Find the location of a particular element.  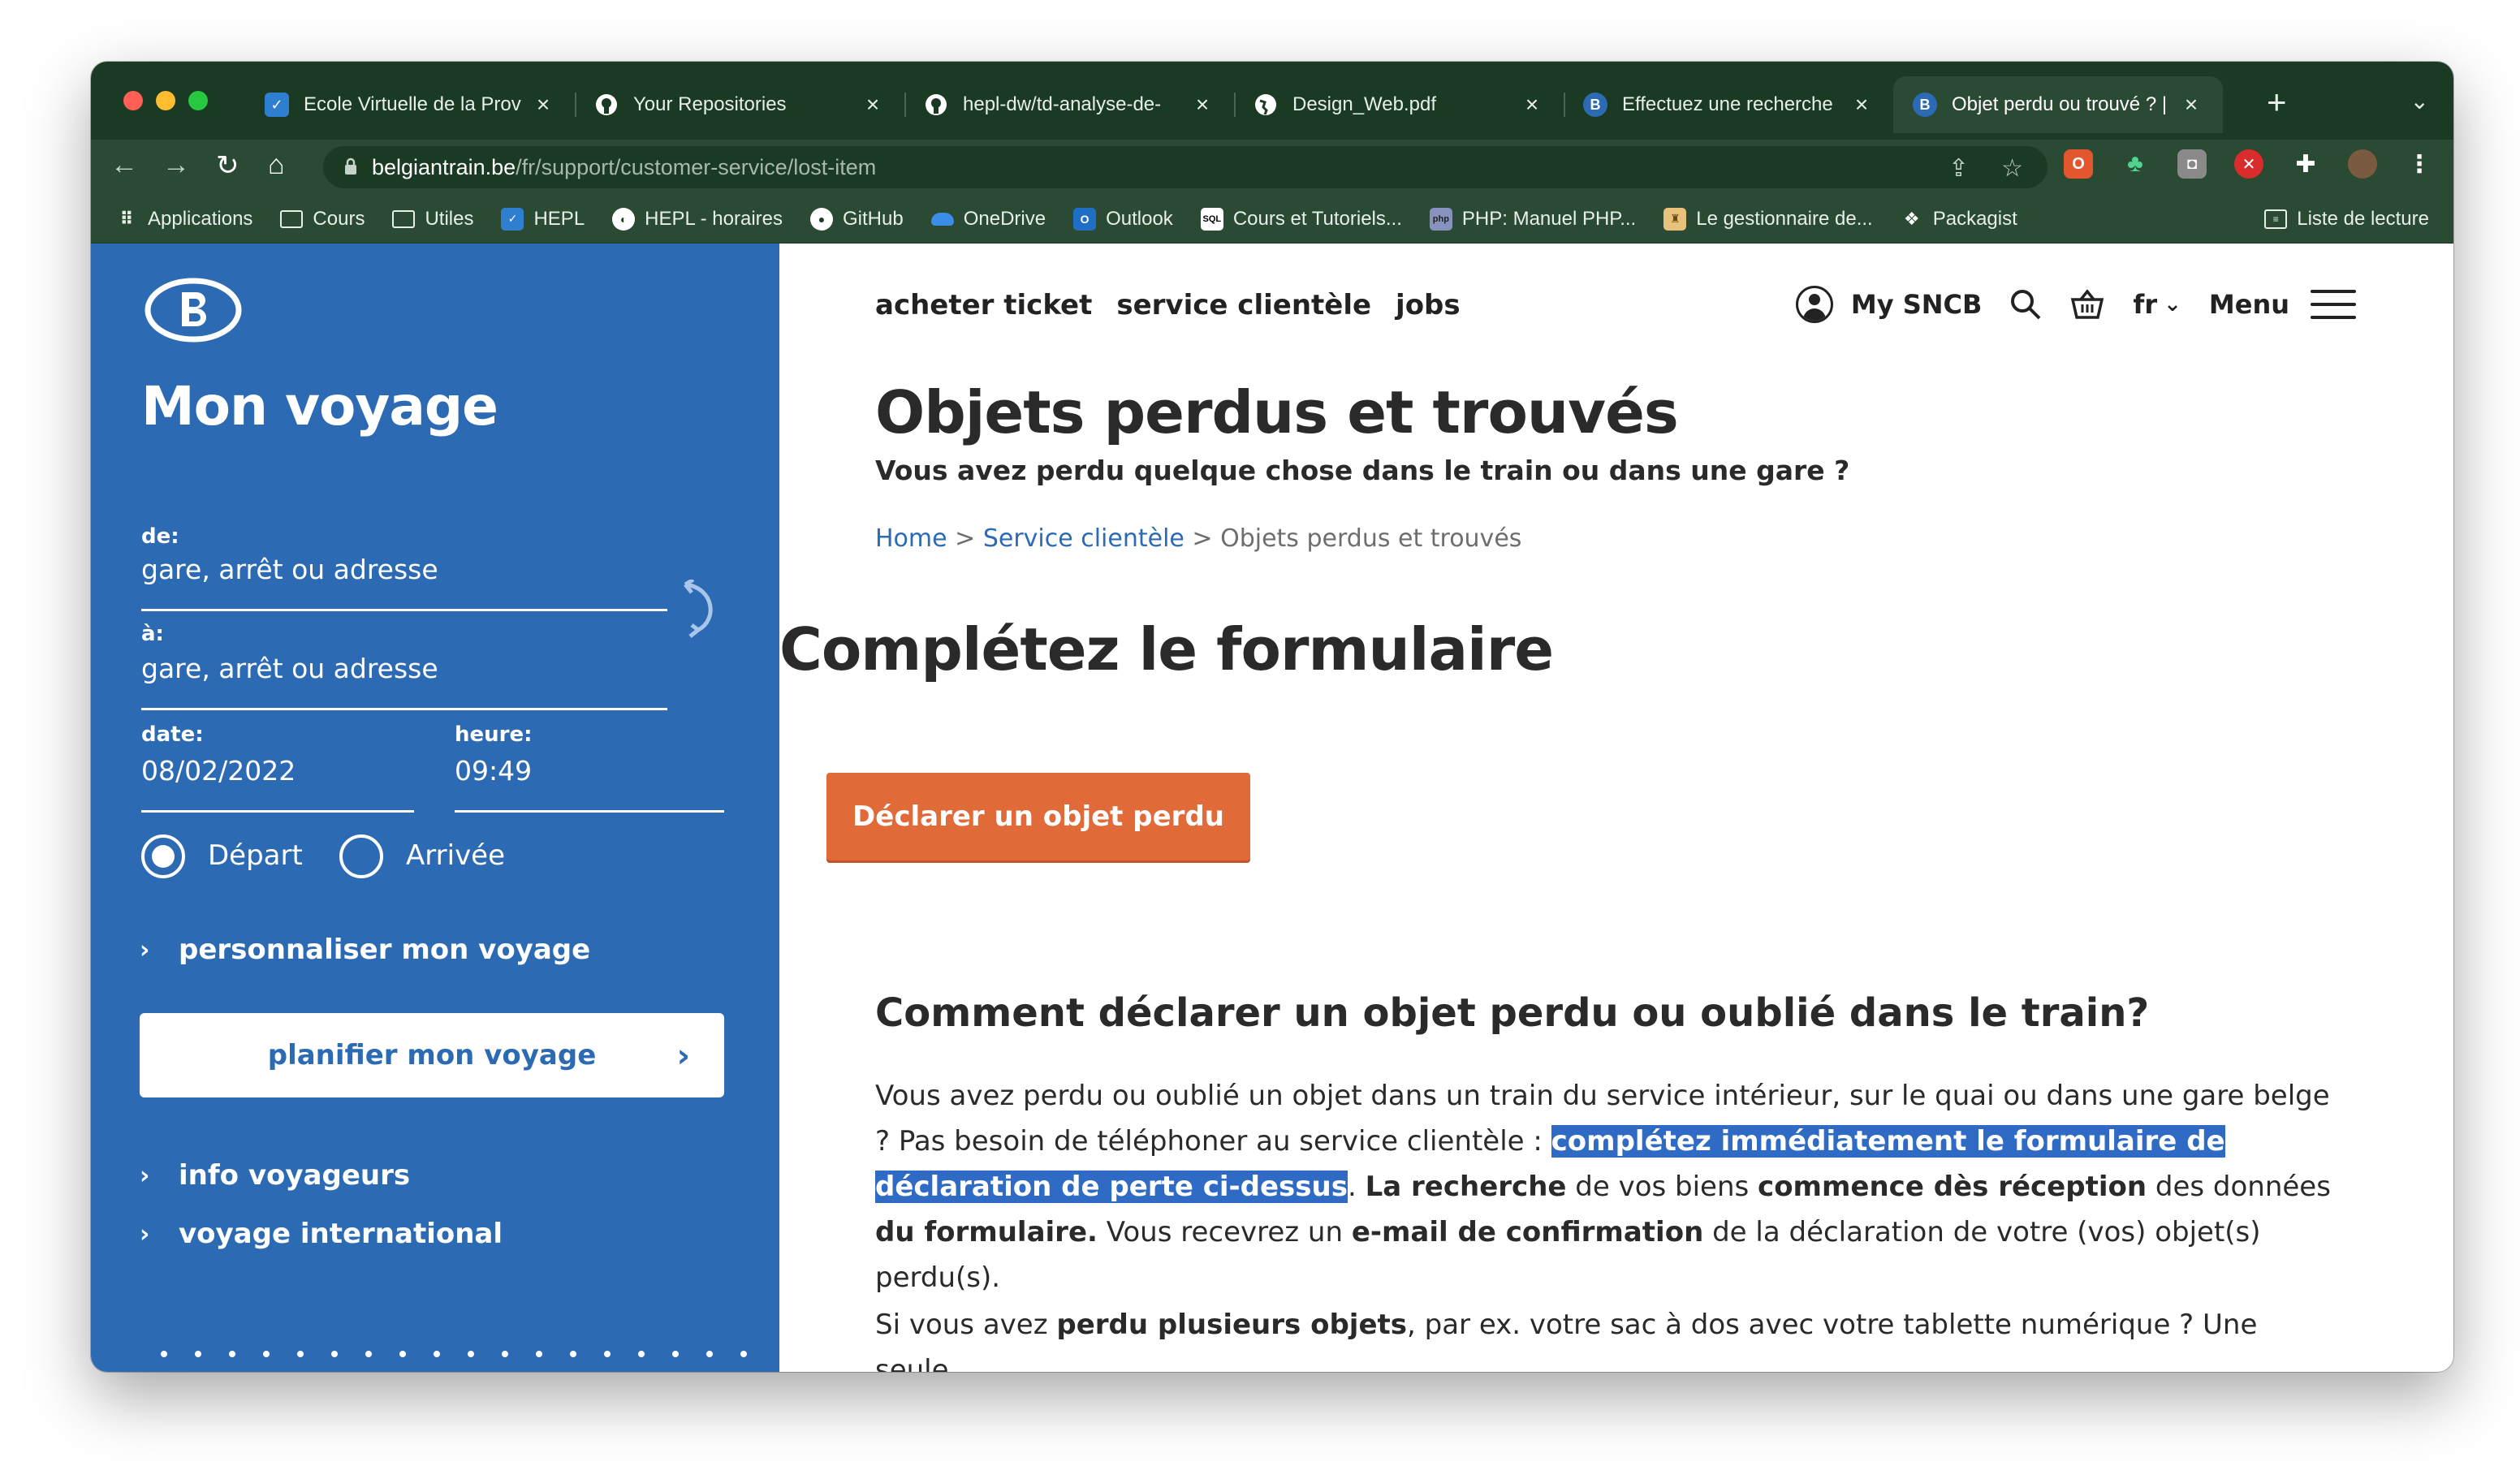

breadcrumb-service: Service clientèle is located at coordinates (1084, 538).